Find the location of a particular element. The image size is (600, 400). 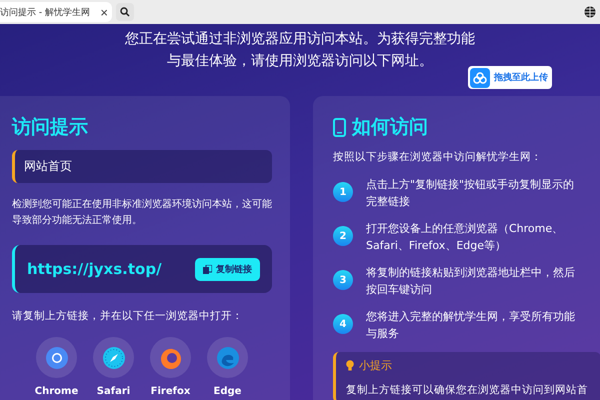

step-text: 您将进入完整的解忧学生网，享受所有功能与服务 is located at coordinates (471, 325).